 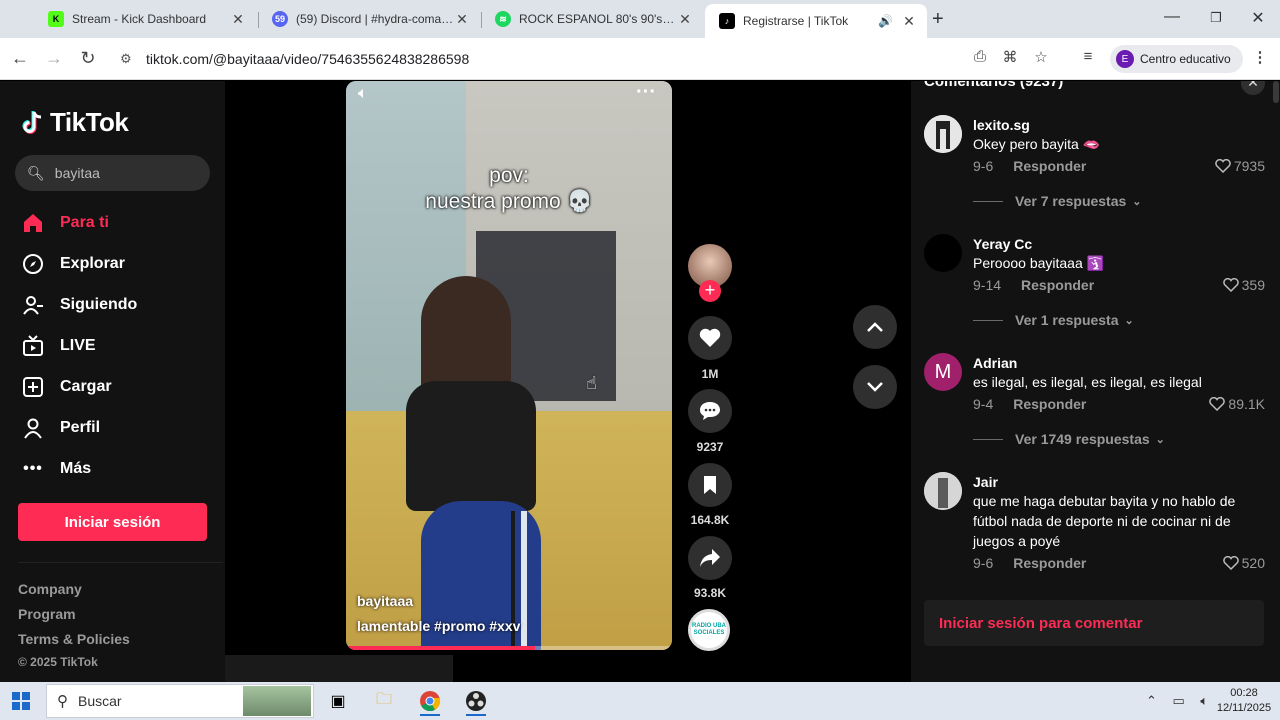 What do you see at coordinates (980, 56) in the screenshot?
I see `install-app-icon: ⎙` at bounding box center [980, 56].